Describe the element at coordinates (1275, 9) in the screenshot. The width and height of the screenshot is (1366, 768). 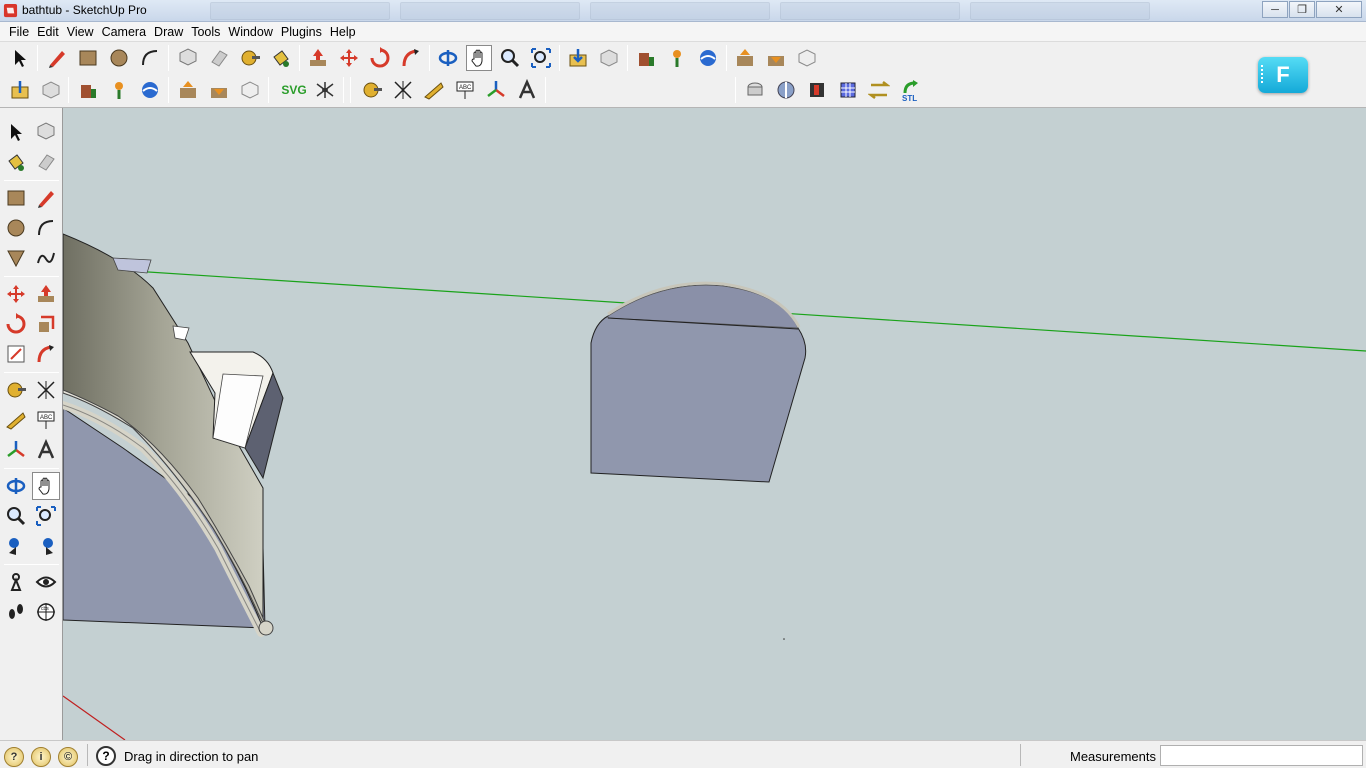
I see `minimize-button: ─` at that location.